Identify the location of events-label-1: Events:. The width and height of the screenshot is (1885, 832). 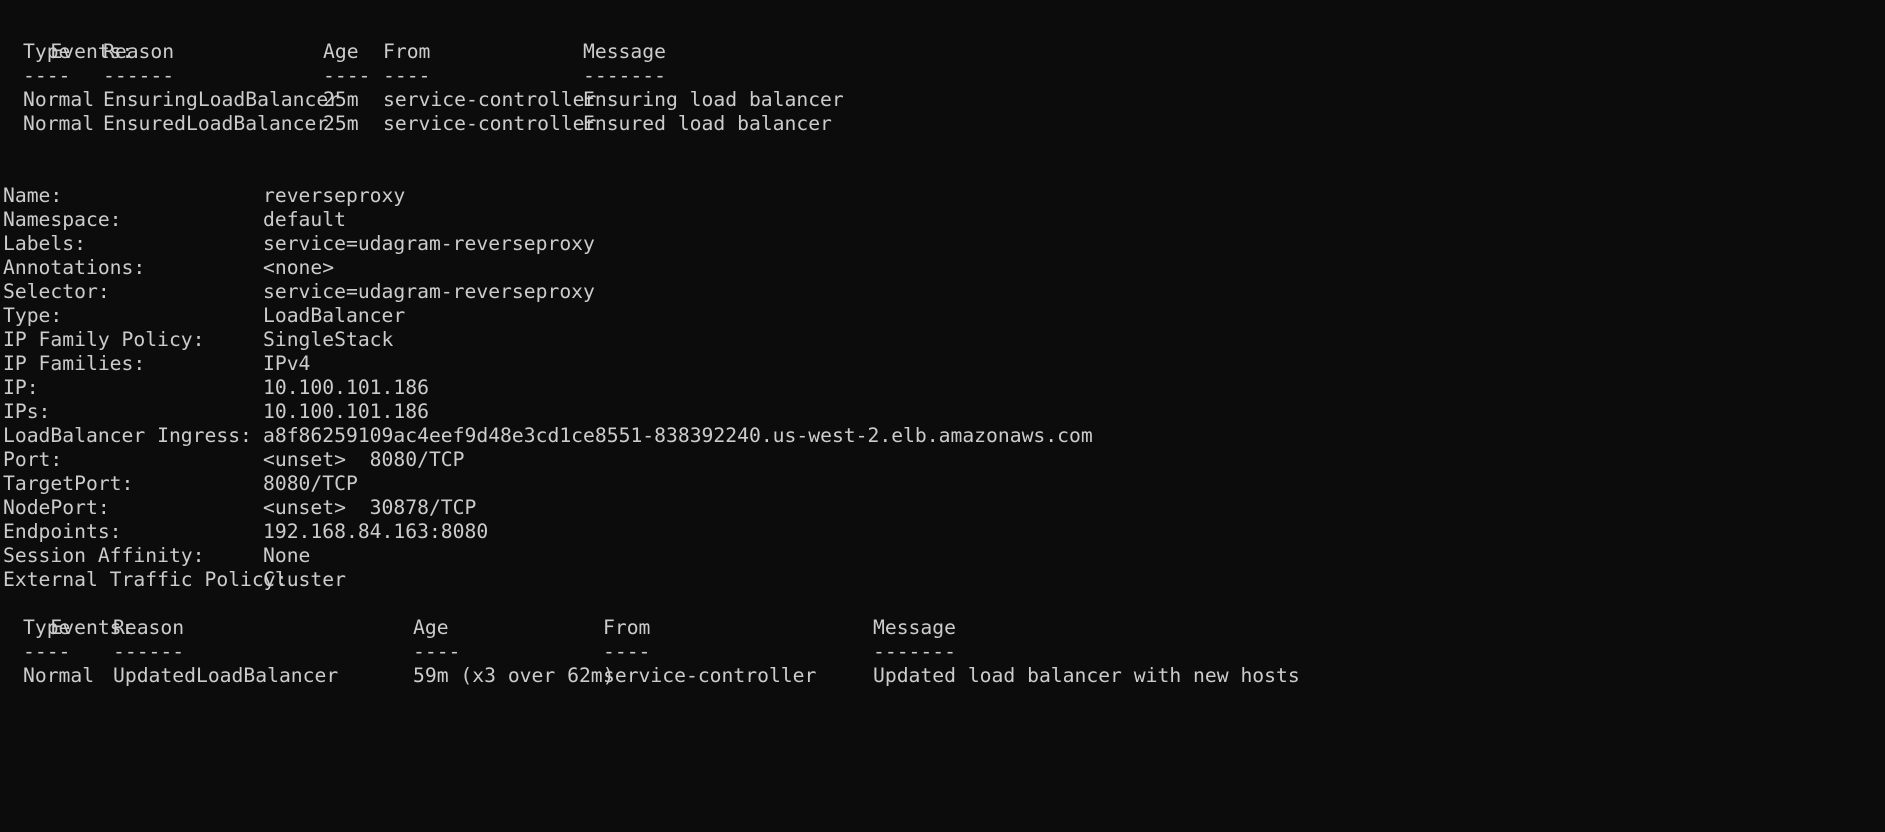
(944, 39).